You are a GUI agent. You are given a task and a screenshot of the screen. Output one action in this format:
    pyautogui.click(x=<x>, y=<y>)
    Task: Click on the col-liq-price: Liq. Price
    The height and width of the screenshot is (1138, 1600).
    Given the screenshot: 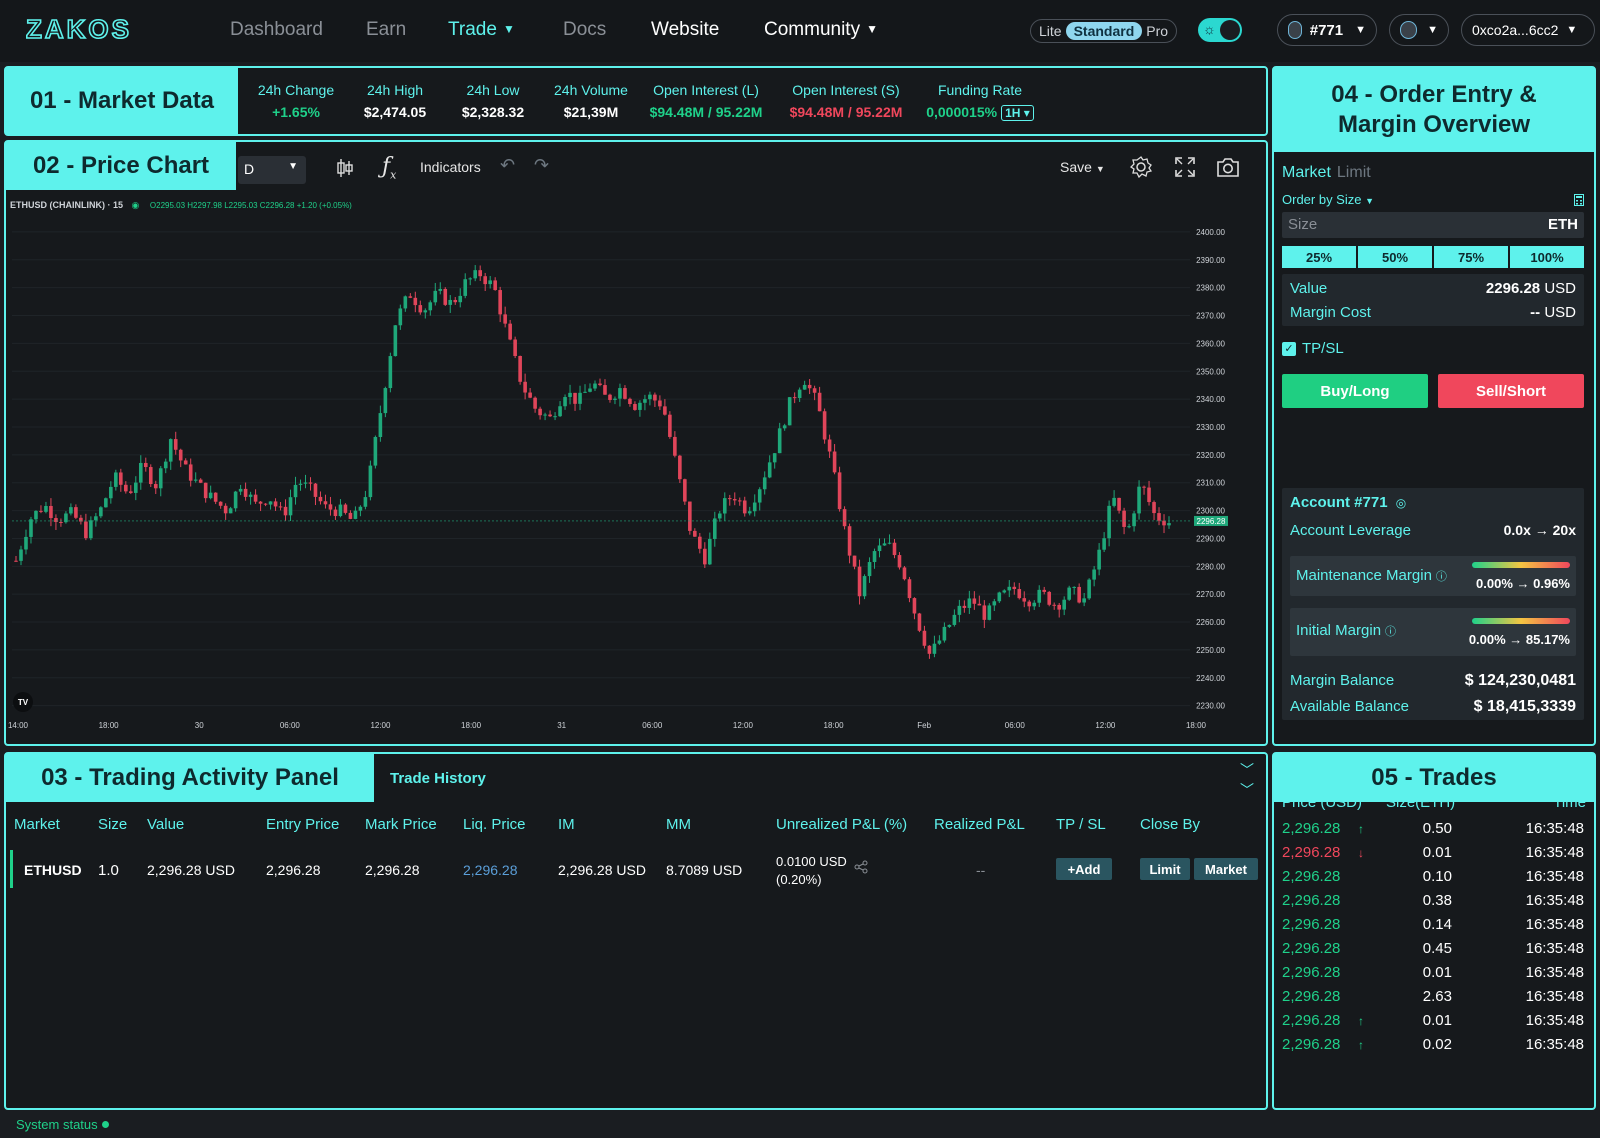 What is the action you would take?
    pyautogui.click(x=494, y=824)
    